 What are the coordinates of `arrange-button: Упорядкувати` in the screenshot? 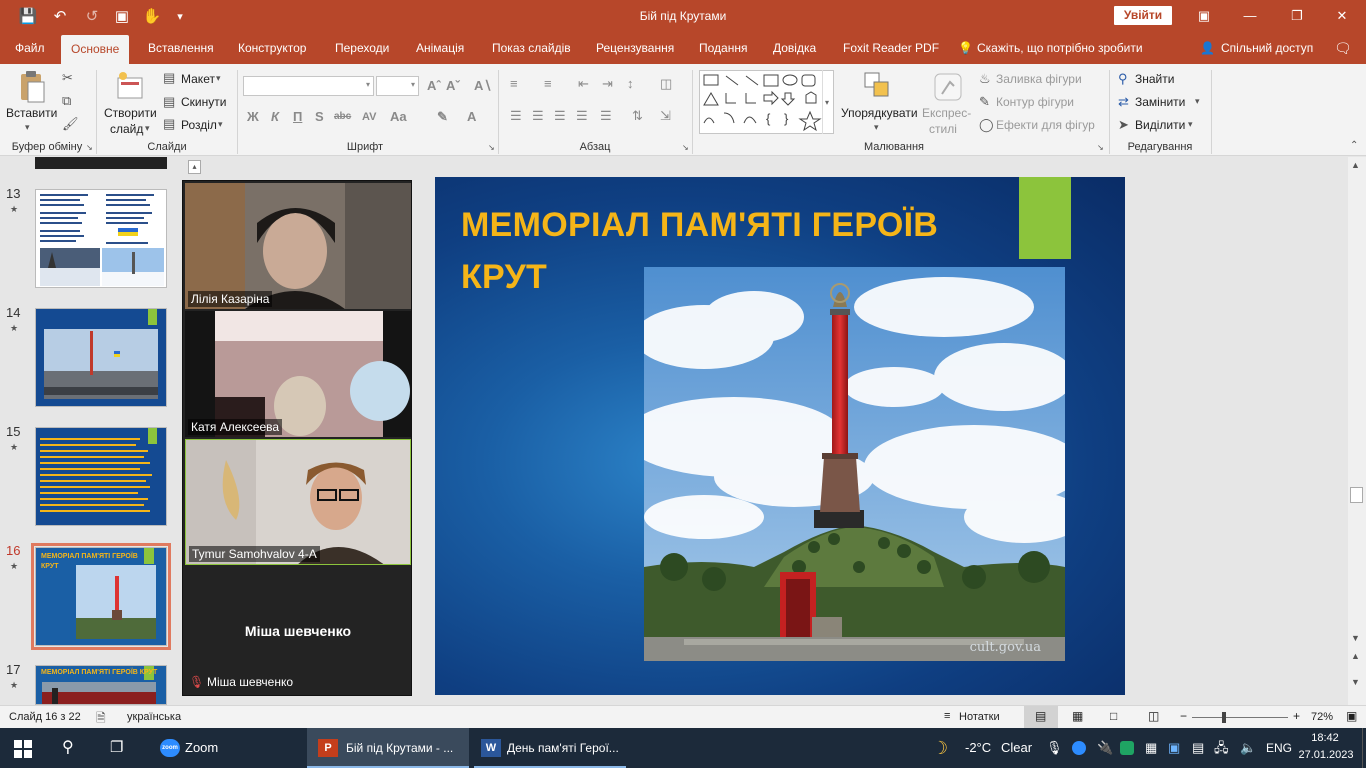 It's located at (879, 113).